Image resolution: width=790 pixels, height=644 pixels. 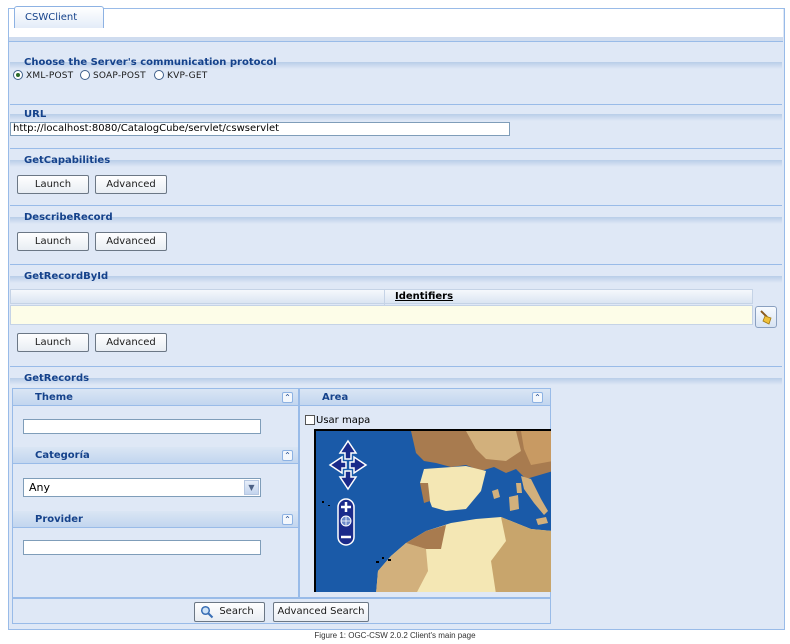 I want to click on radio-kvp-get-label: KVP-GET, so click(x=187, y=76).